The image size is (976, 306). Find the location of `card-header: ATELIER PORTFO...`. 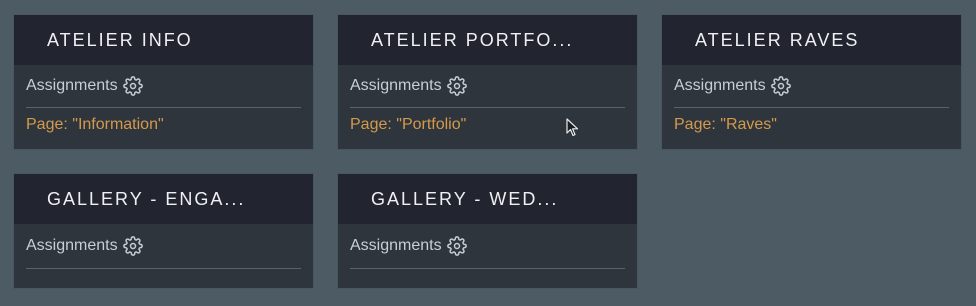

card-header: ATELIER PORTFO... is located at coordinates (487, 40).